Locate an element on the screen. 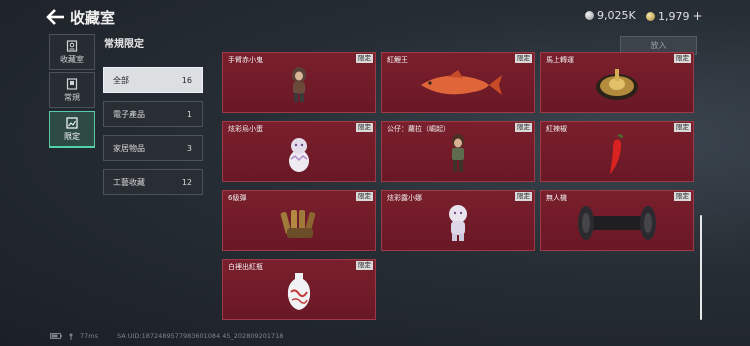  item-card: 紅辣椒 限定 is located at coordinates (617, 151).